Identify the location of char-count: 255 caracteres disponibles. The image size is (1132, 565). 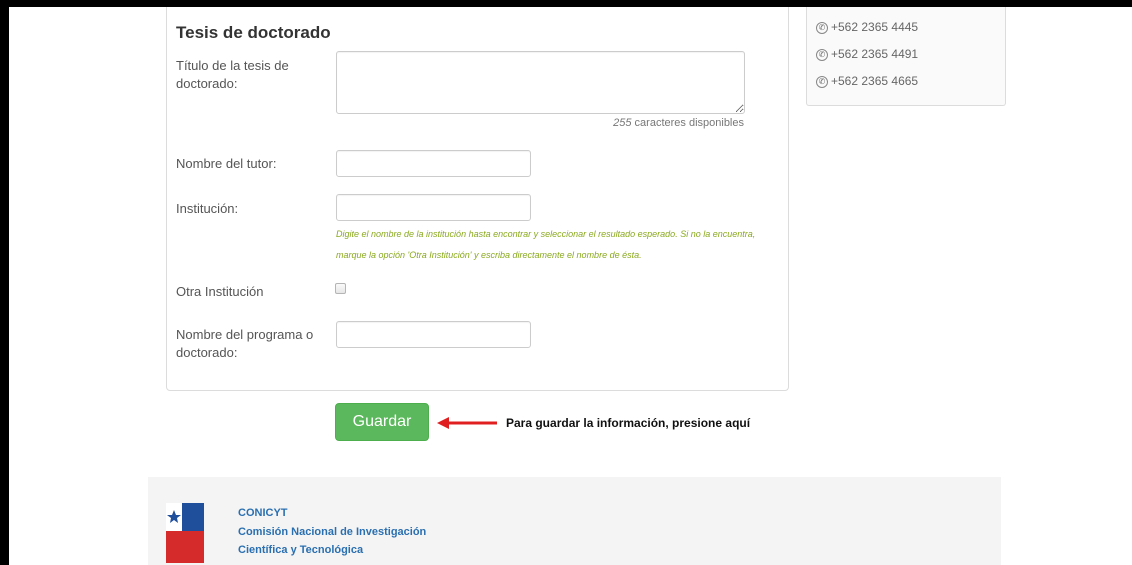
(652, 123).